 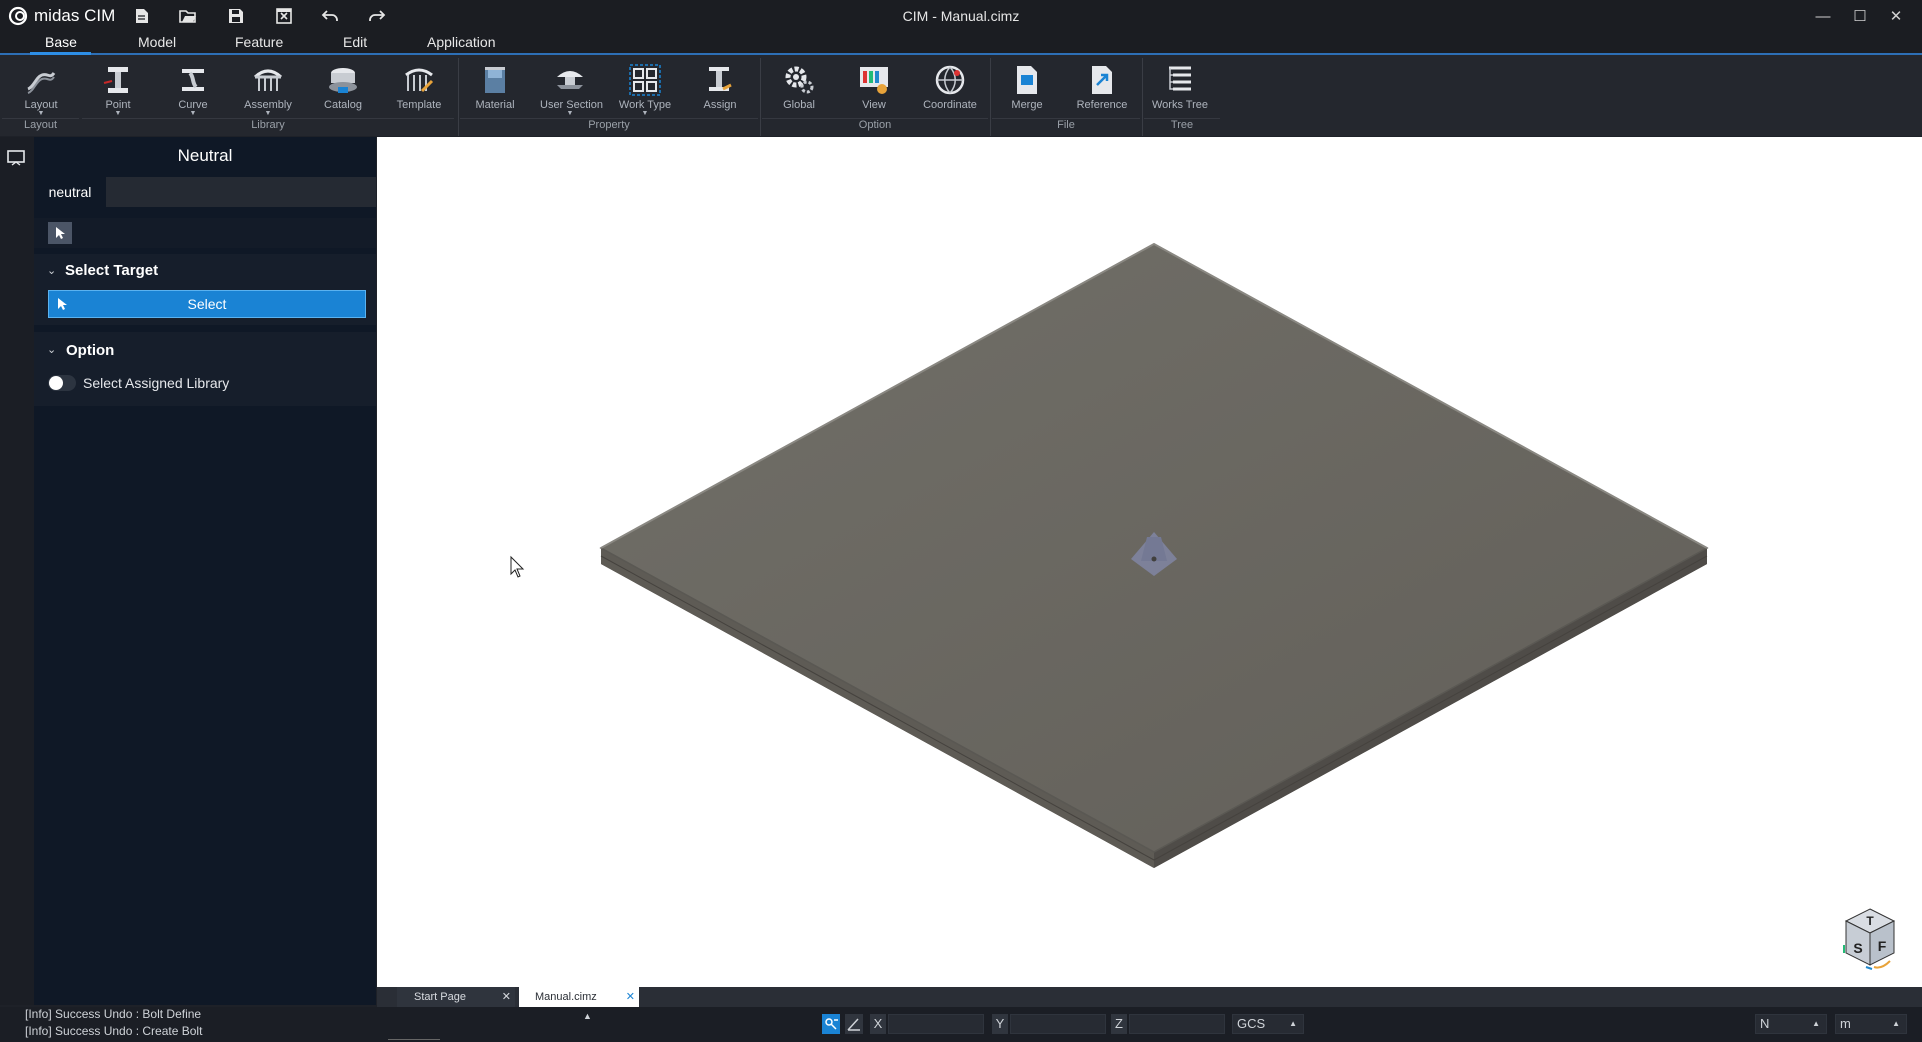 What do you see at coordinates (70, 192) in the screenshot?
I see `tab-neutral: neutral` at bounding box center [70, 192].